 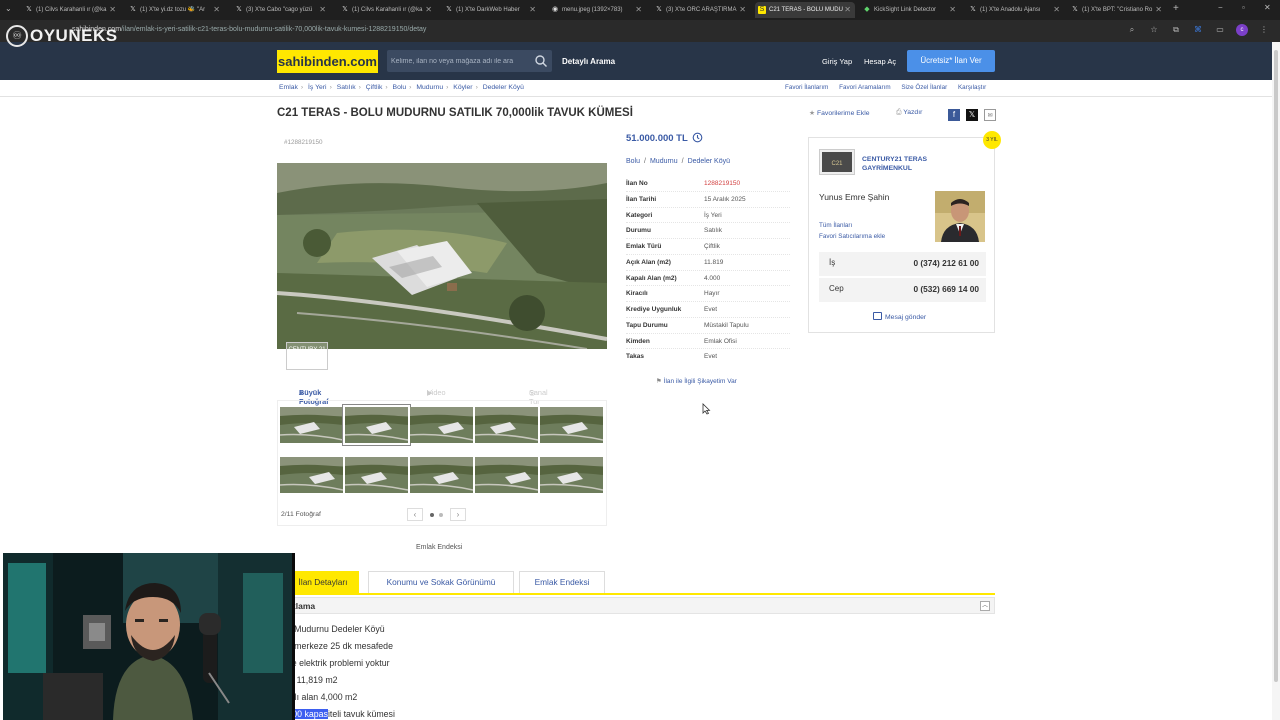 What do you see at coordinates (864, 87) in the screenshot?
I see `favorite-searches-link: Favori Aramalarım` at bounding box center [864, 87].